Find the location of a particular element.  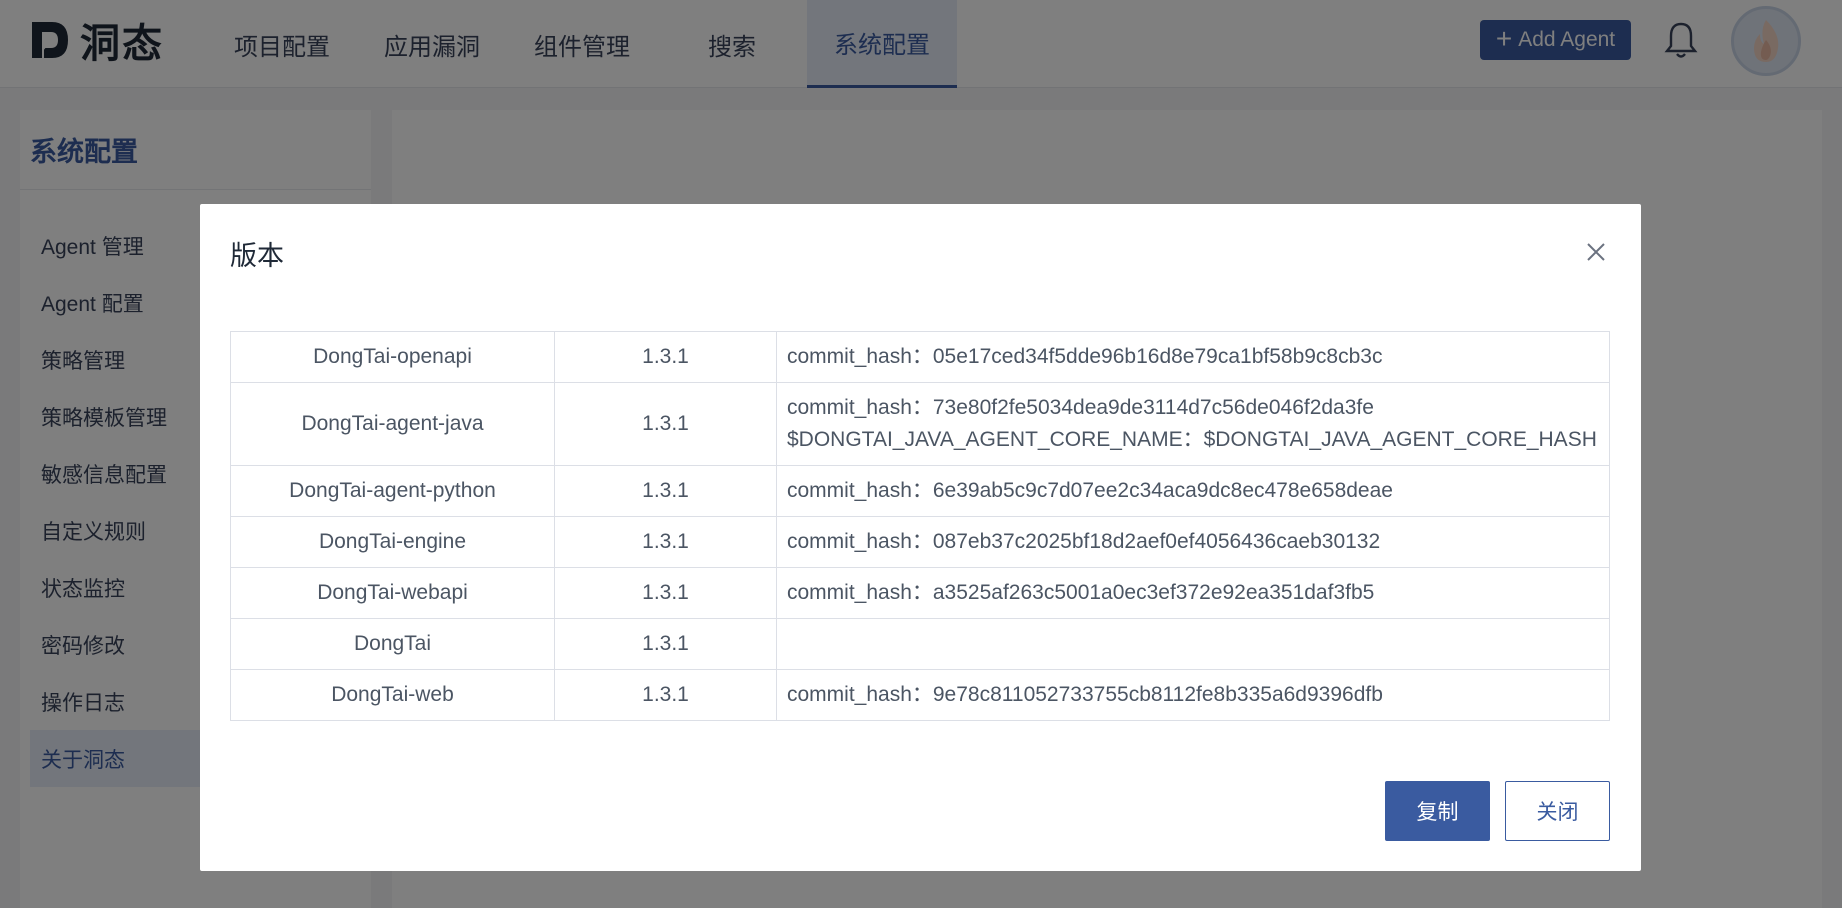

table-row: DongTai 1.3.1 is located at coordinates (920, 644).